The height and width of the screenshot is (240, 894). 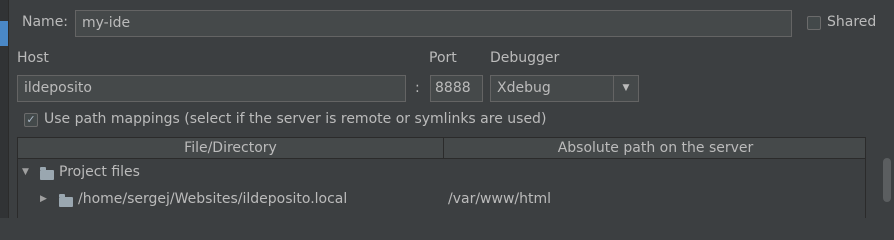 I want to click on host-label: Host, so click(x=33, y=58).